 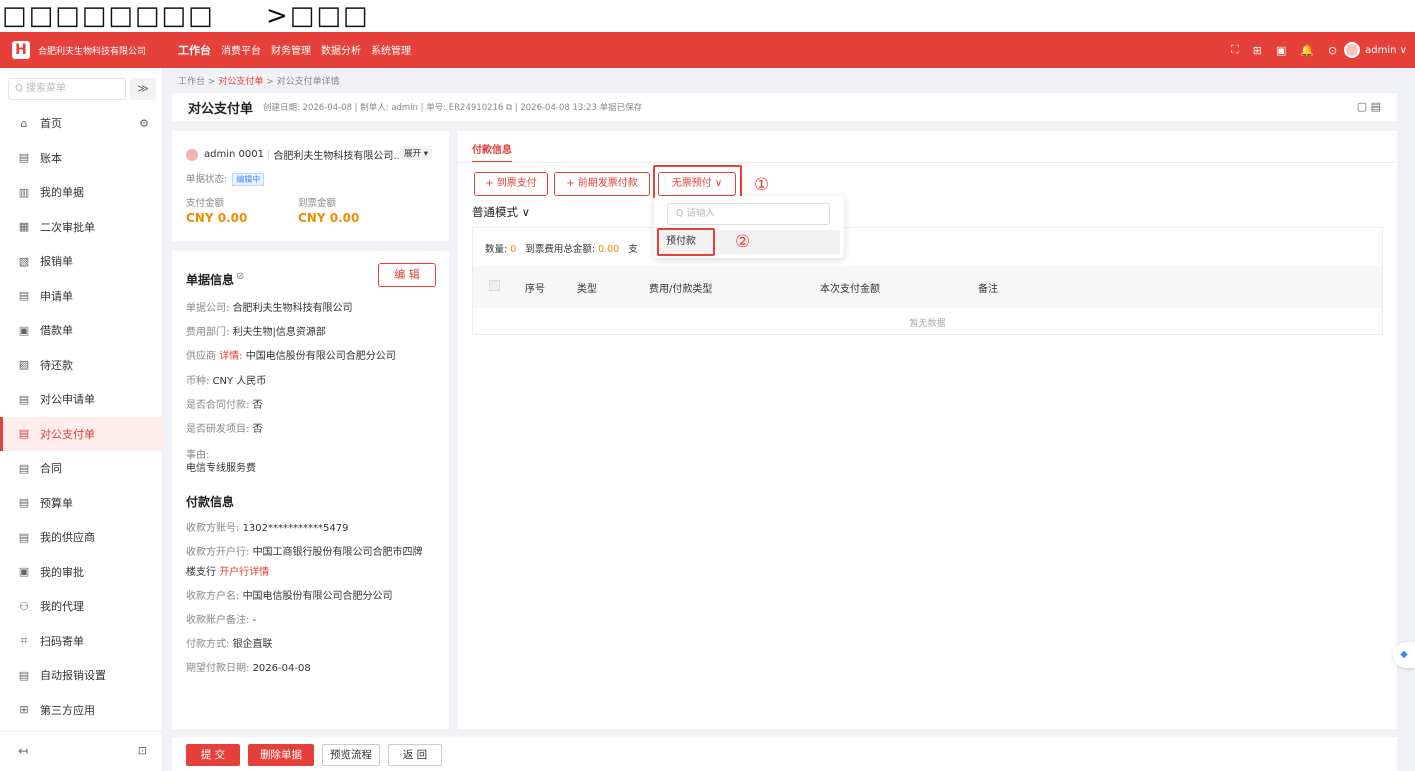 What do you see at coordinates (748, 214) in the screenshot?
I see `dropdown-search-input: Q 请输入` at bounding box center [748, 214].